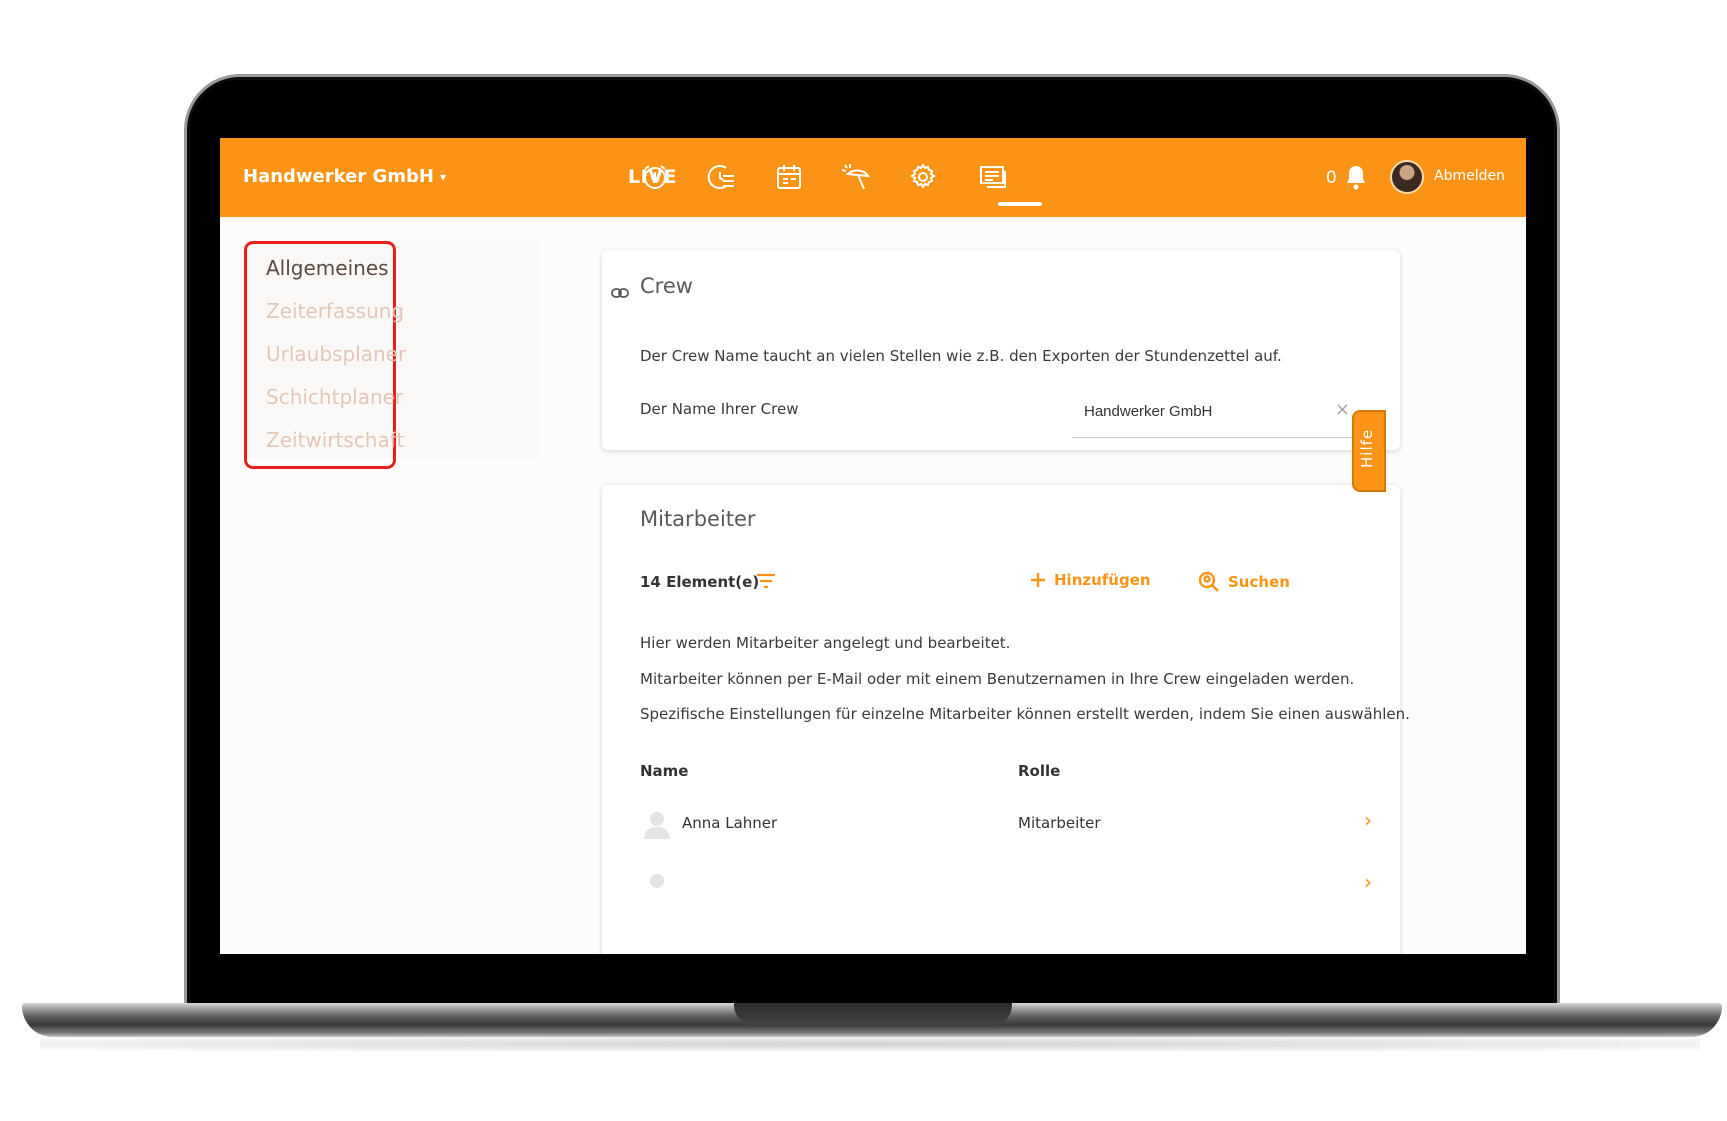 The image size is (1727, 1121). I want to click on sidebar-item-zeitwirtschaft: Zeitwirtschaft, so click(335, 440).